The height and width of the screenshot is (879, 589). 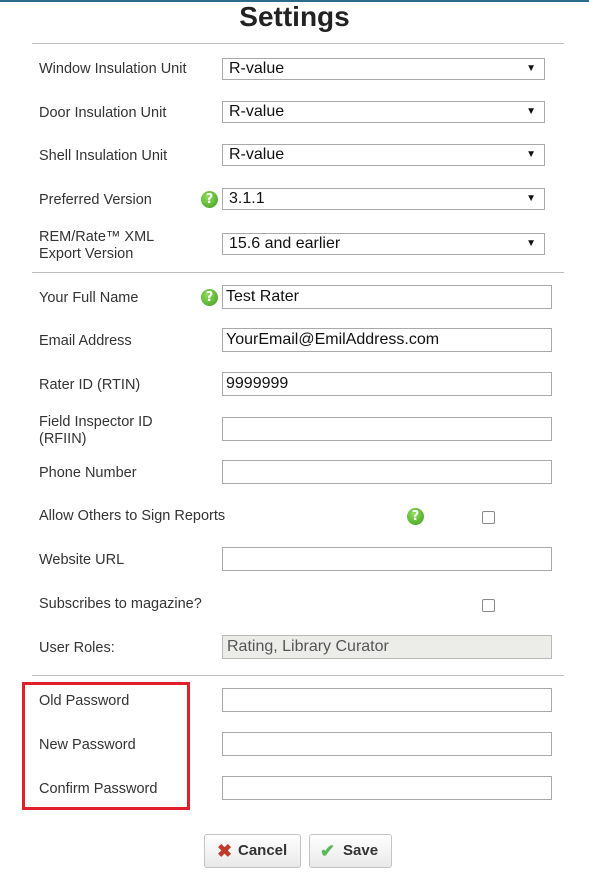 I want to click on email-input: YourEmail@EmilAddress.com, so click(x=387, y=340).